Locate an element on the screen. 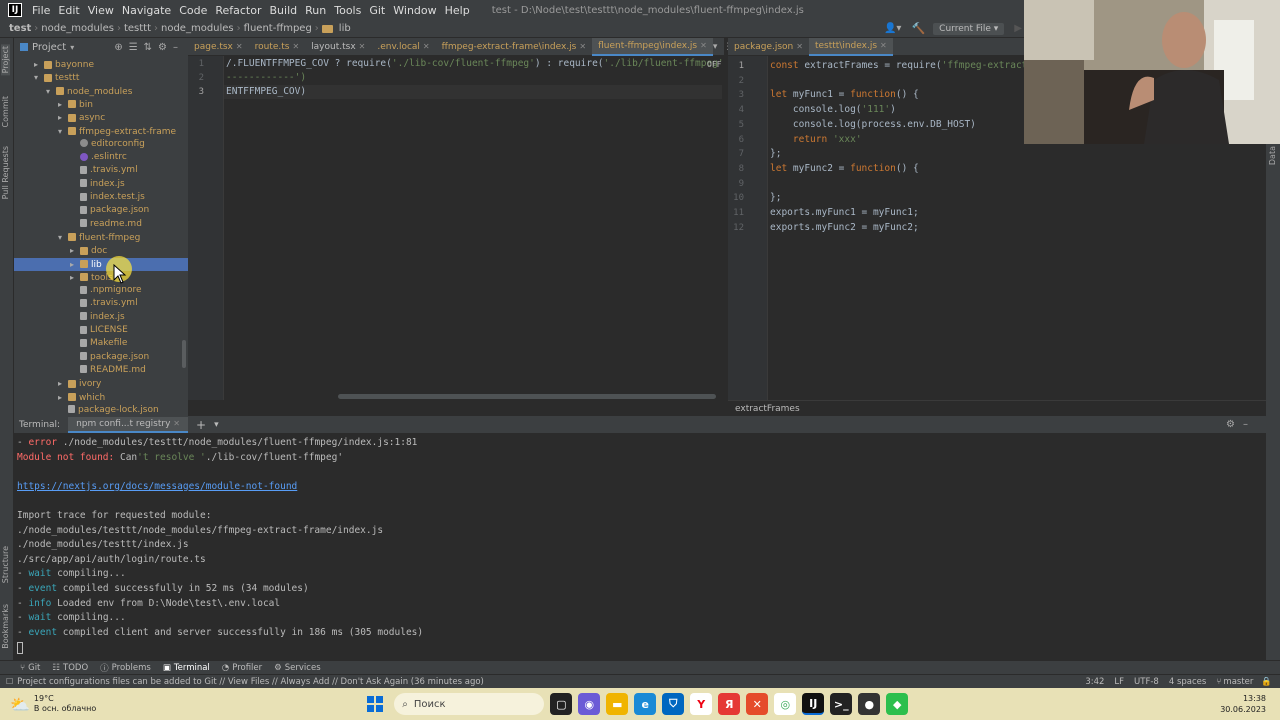 This screenshot has height=720, width=1280. terminal-tab: npm confi...t registry ✕ is located at coordinates (128, 424).